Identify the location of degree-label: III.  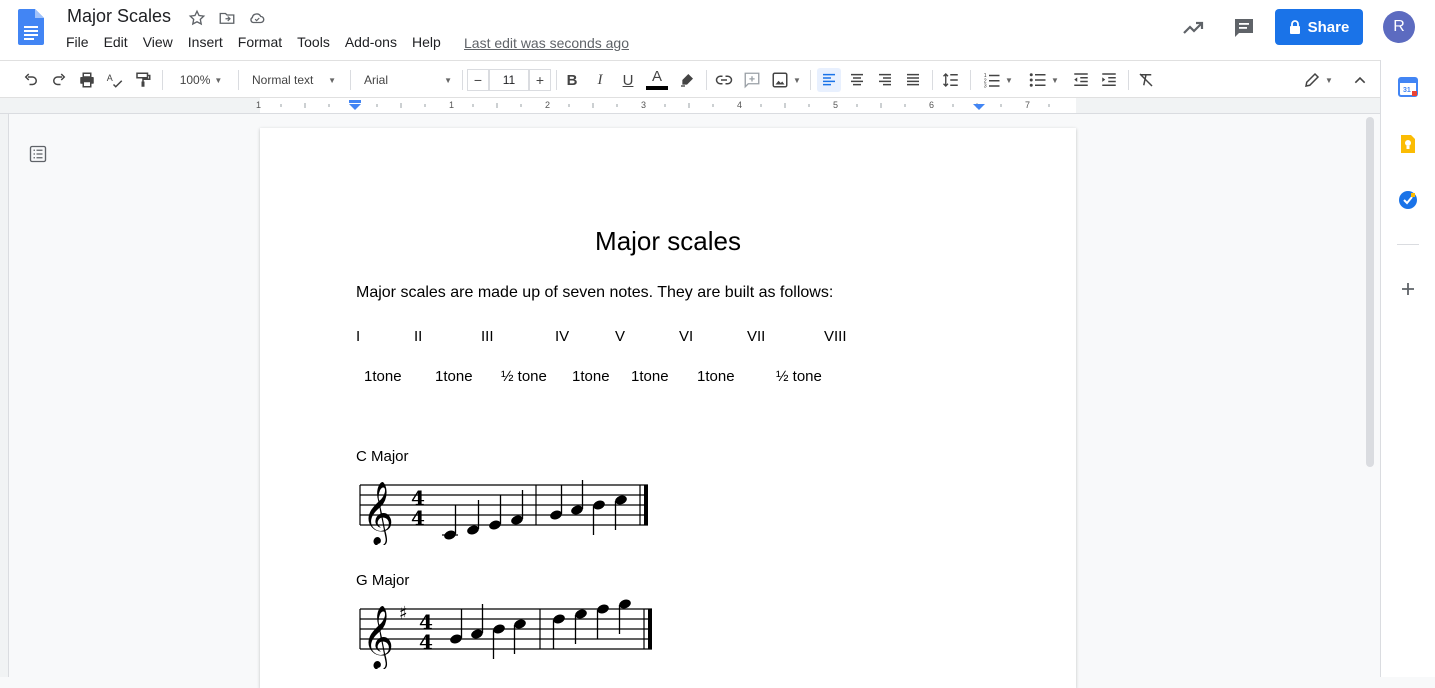
(487, 336).